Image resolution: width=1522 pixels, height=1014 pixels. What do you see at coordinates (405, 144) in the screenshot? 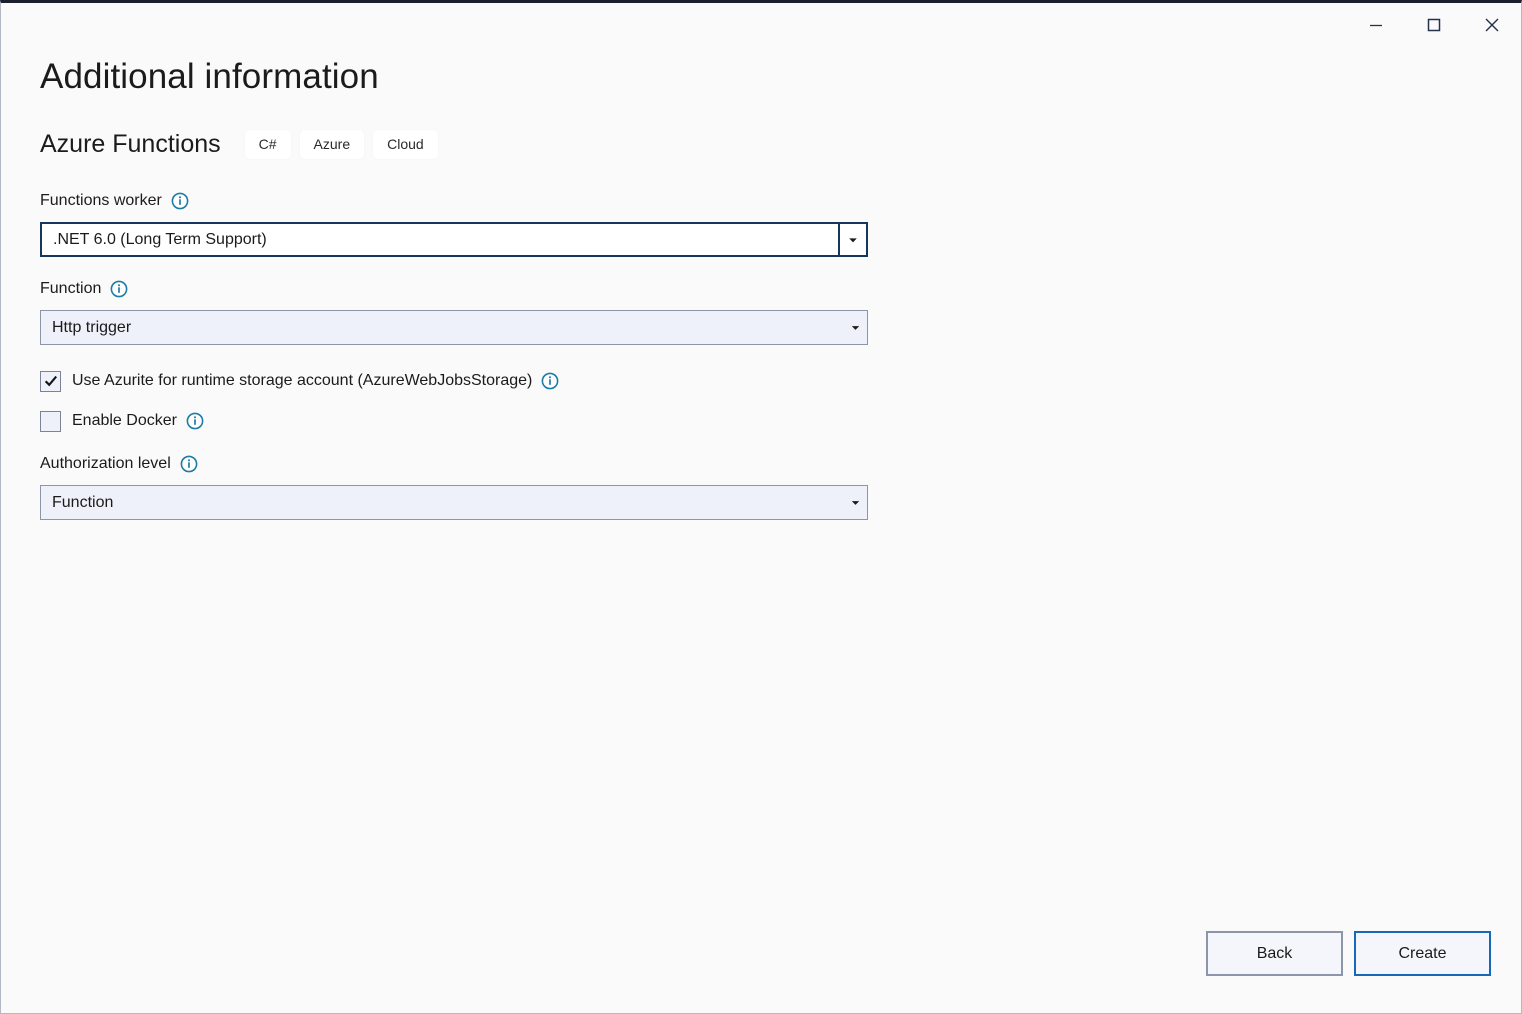
I see `tag-category: Cloud` at bounding box center [405, 144].